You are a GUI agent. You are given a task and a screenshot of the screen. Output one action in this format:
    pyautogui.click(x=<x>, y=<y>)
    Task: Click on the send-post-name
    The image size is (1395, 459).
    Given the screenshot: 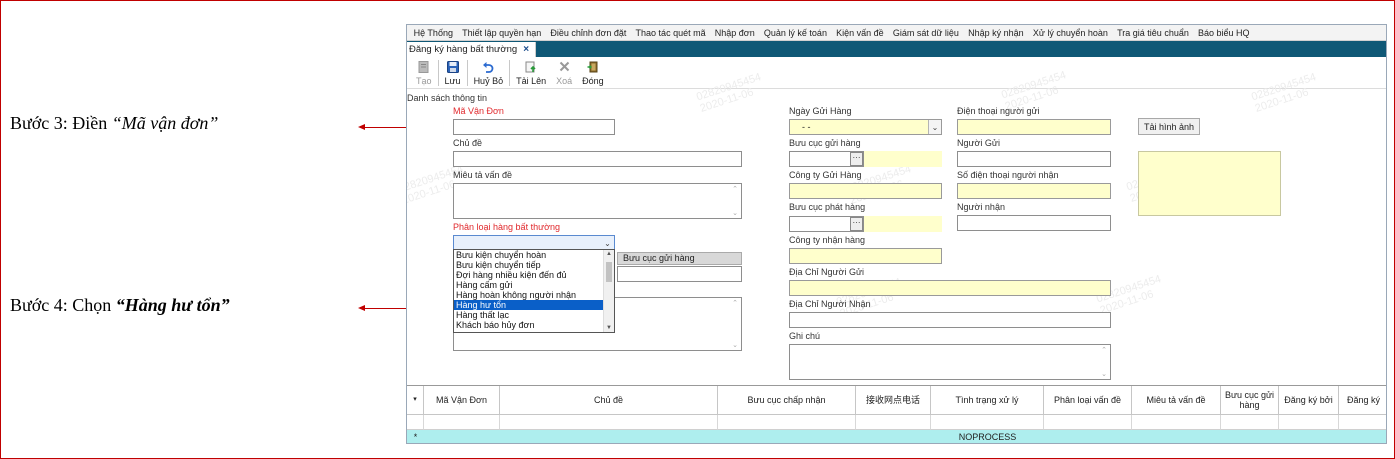 What is the action you would take?
    pyautogui.click(x=903, y=159)
    